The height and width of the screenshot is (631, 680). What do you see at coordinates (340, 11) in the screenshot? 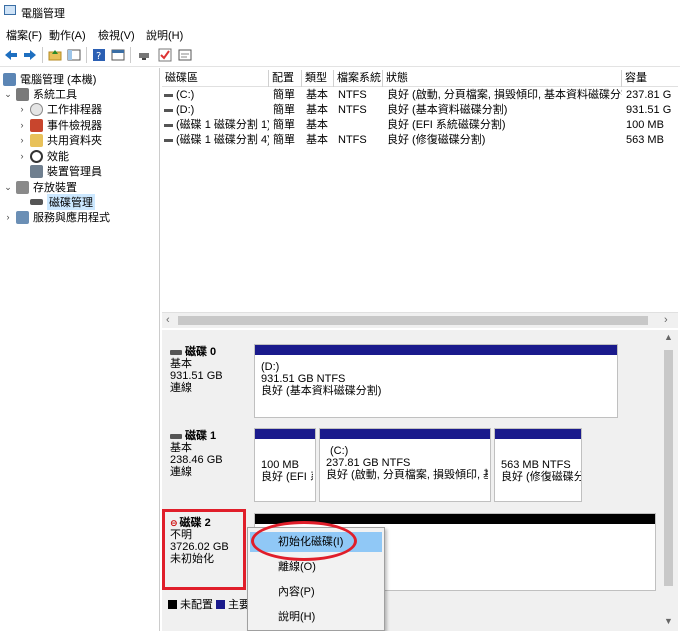
I see `title-bar: 電腦管理` at bounding box center [340, 11].